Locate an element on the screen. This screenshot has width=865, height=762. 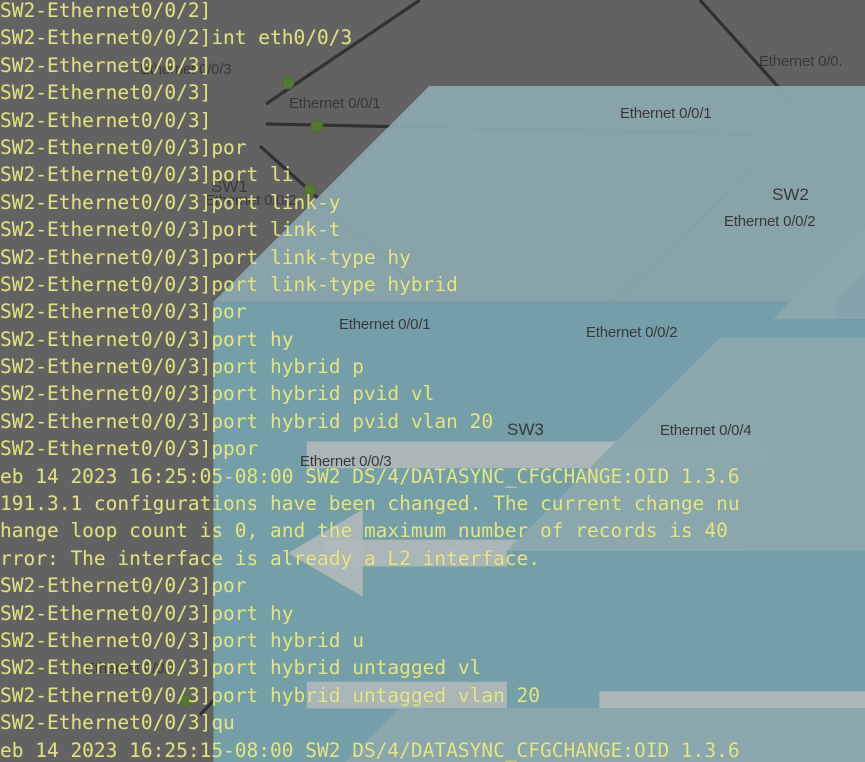
cli-line: SW2-Ethernet0/0/3]port link-t is located at coordinates (170, 230).